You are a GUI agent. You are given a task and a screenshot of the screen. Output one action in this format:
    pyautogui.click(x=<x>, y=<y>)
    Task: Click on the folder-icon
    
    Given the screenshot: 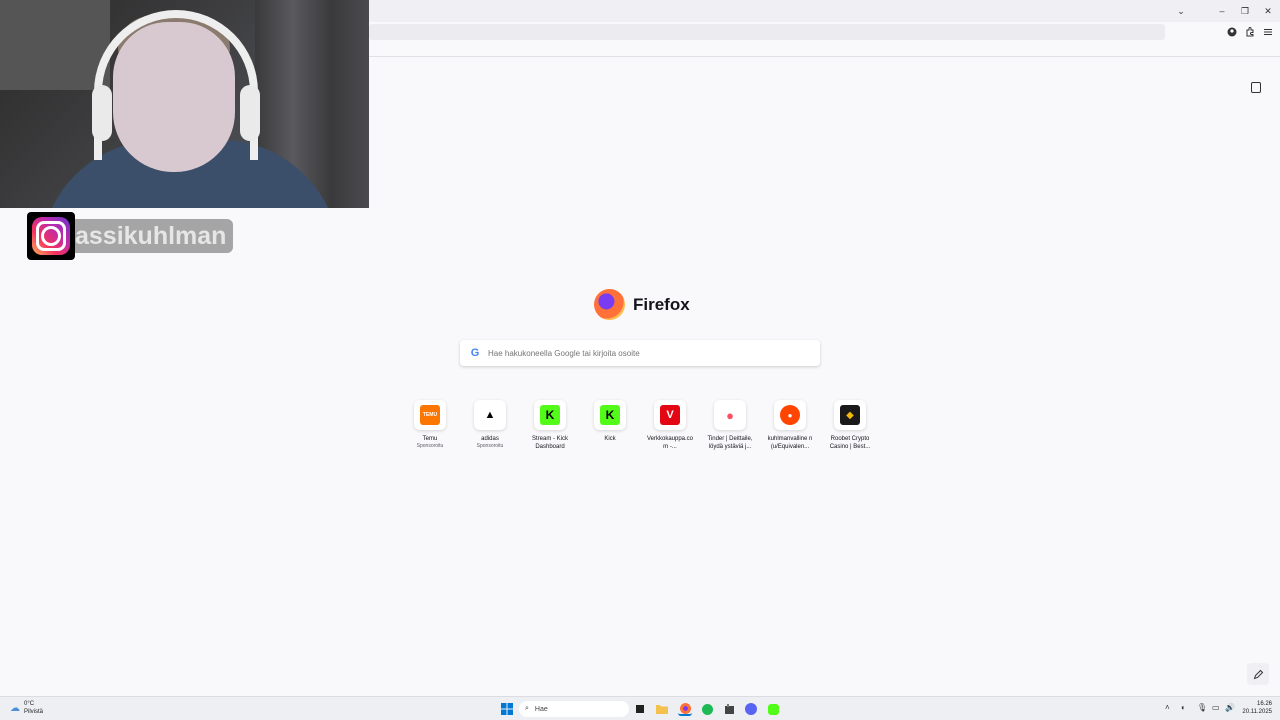 What is the action you would take?
    pyautogui.click(x=662, y=709)
    